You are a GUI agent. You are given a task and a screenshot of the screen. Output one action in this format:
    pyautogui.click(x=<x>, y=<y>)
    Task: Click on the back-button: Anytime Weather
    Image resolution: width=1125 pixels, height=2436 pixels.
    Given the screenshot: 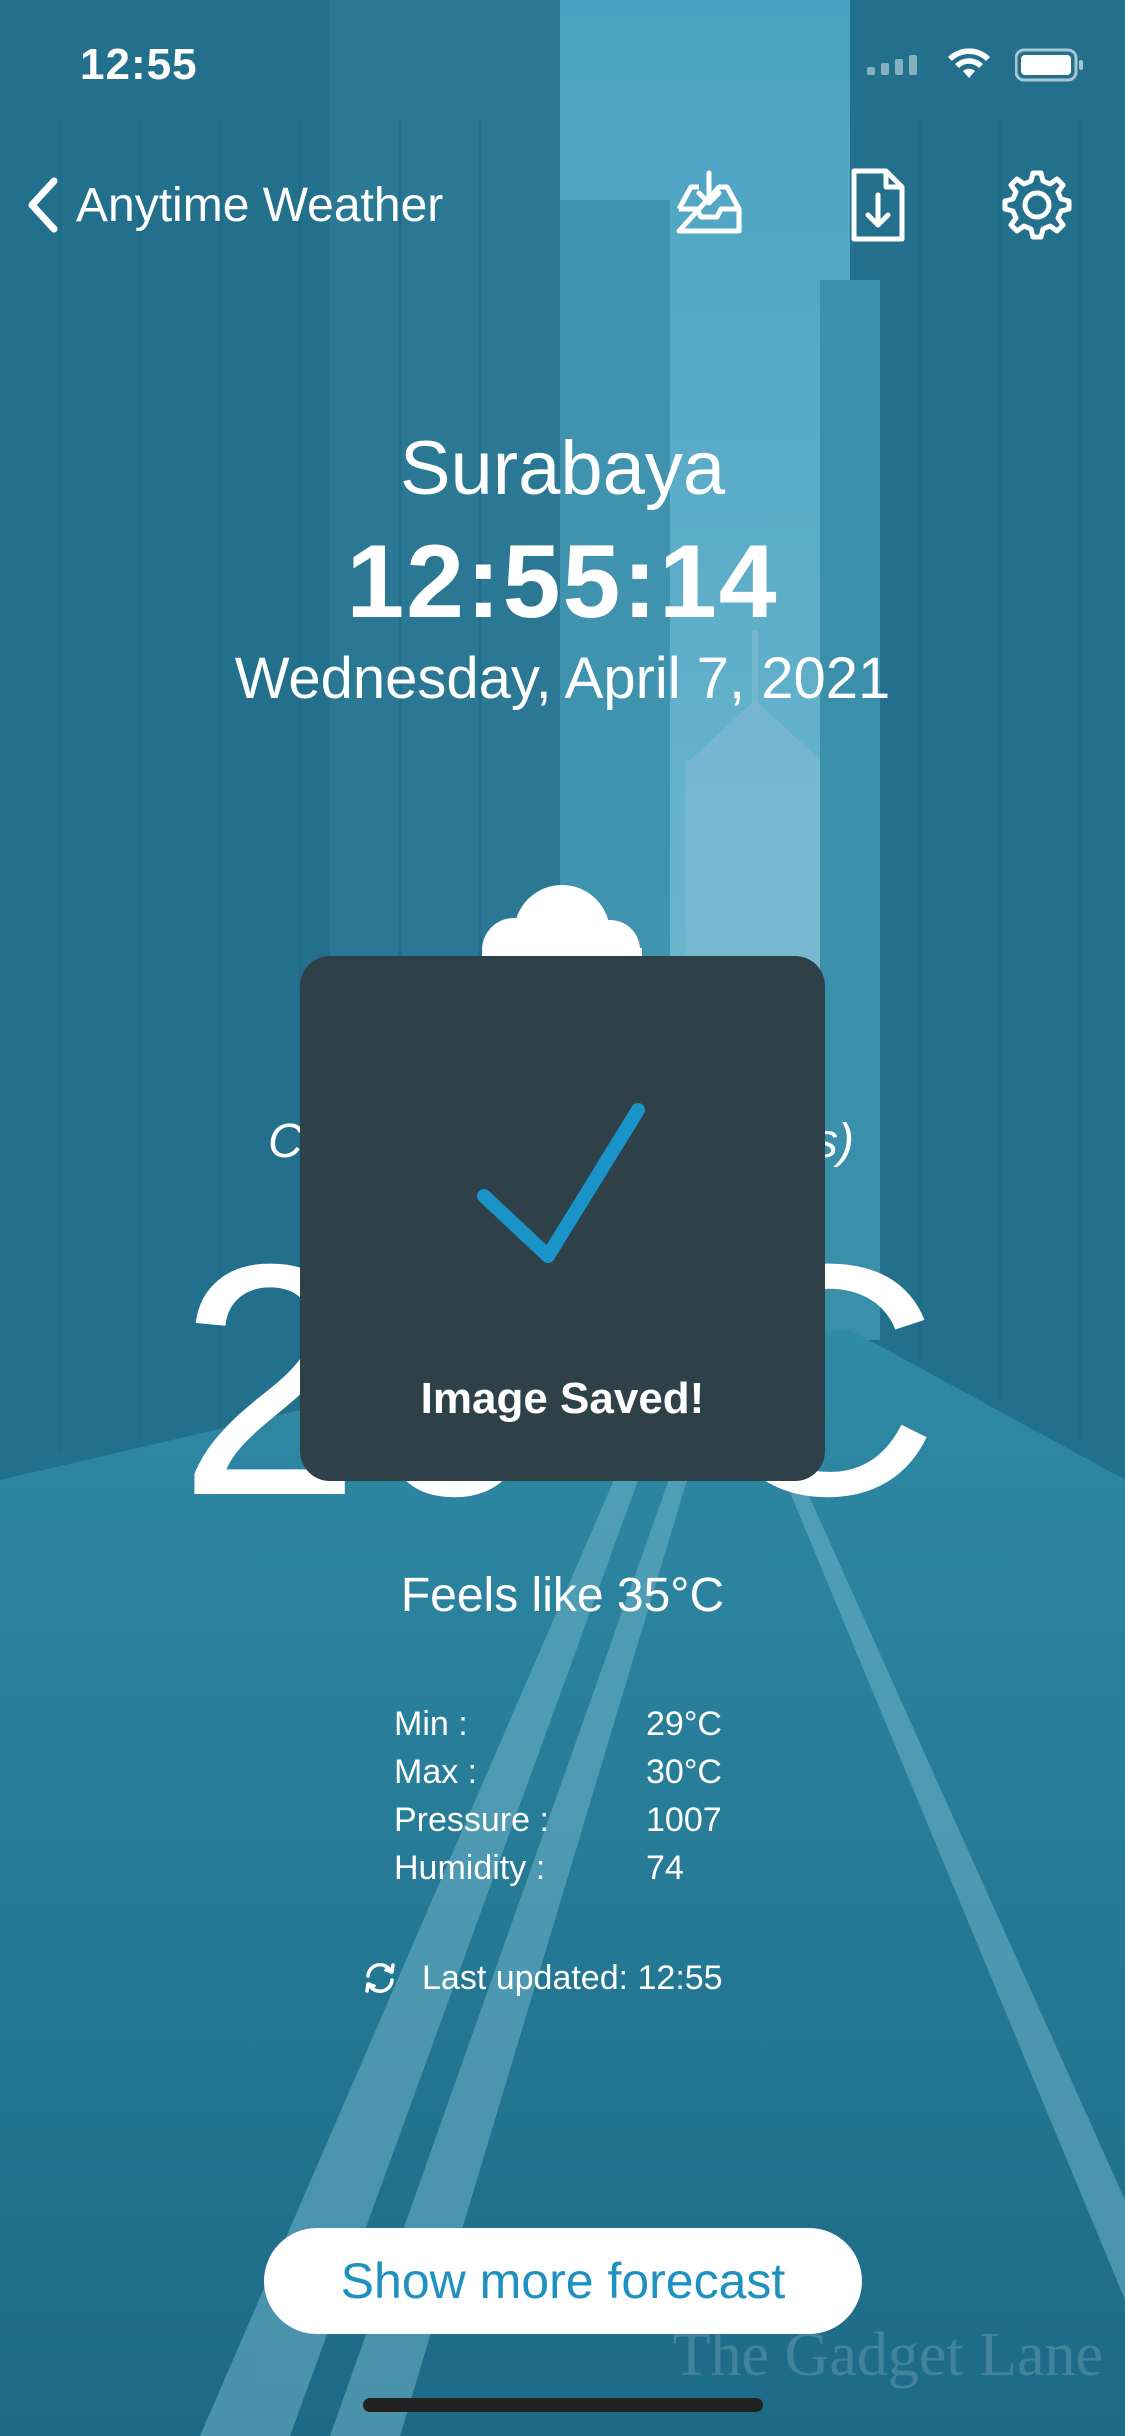 What is the action you would take?
    pyautogui.click(x=232, y=205)
    